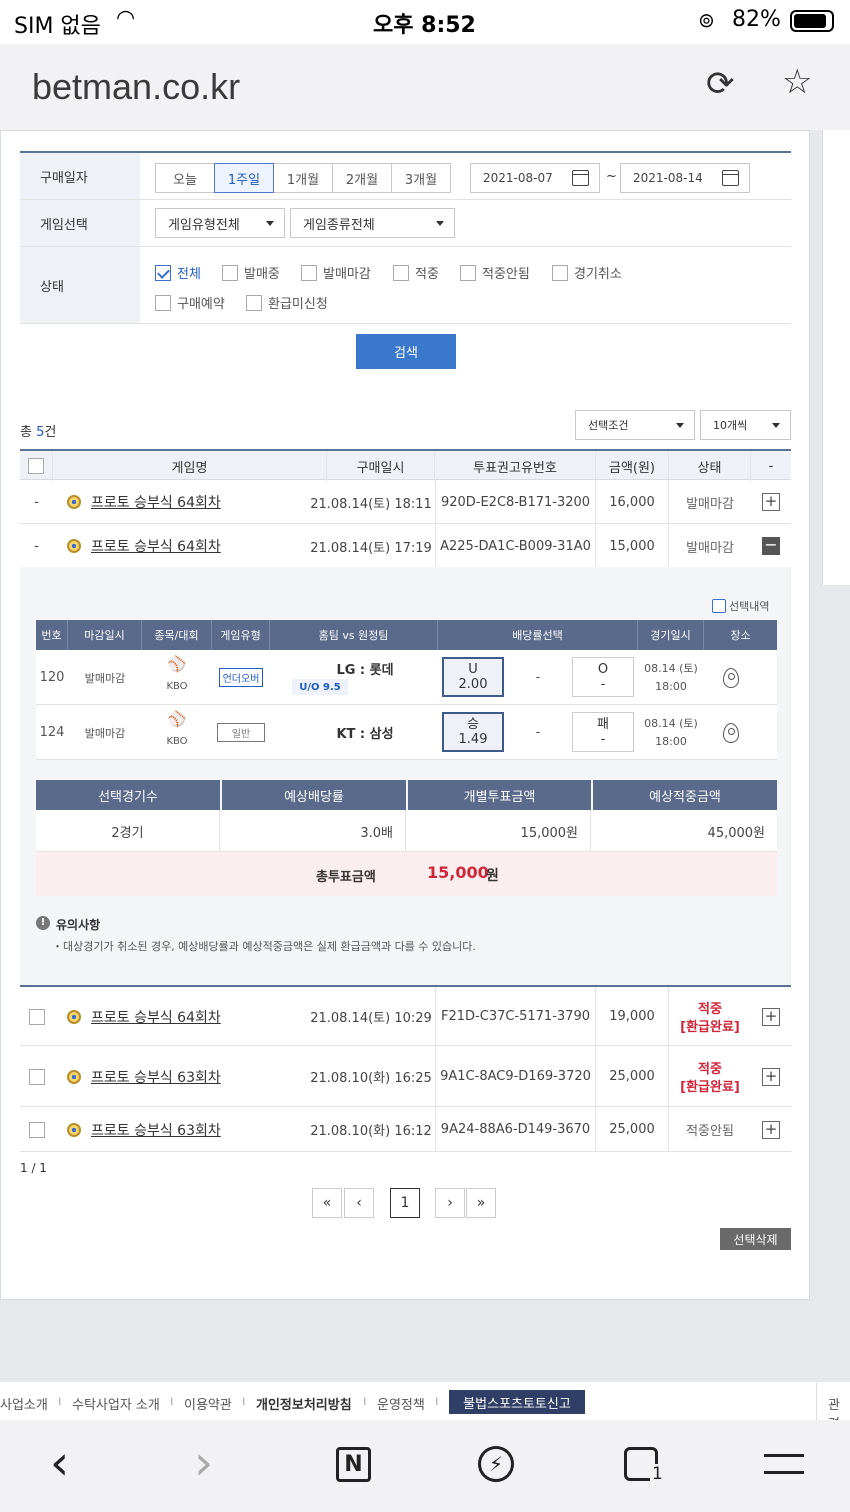 This screenshot has width=850, height=1512. What do you see at coordinates (190, 302) in the screenshot?
I see `state-reserved-checkbox: 구매예약` at bounding box center [190, 302].